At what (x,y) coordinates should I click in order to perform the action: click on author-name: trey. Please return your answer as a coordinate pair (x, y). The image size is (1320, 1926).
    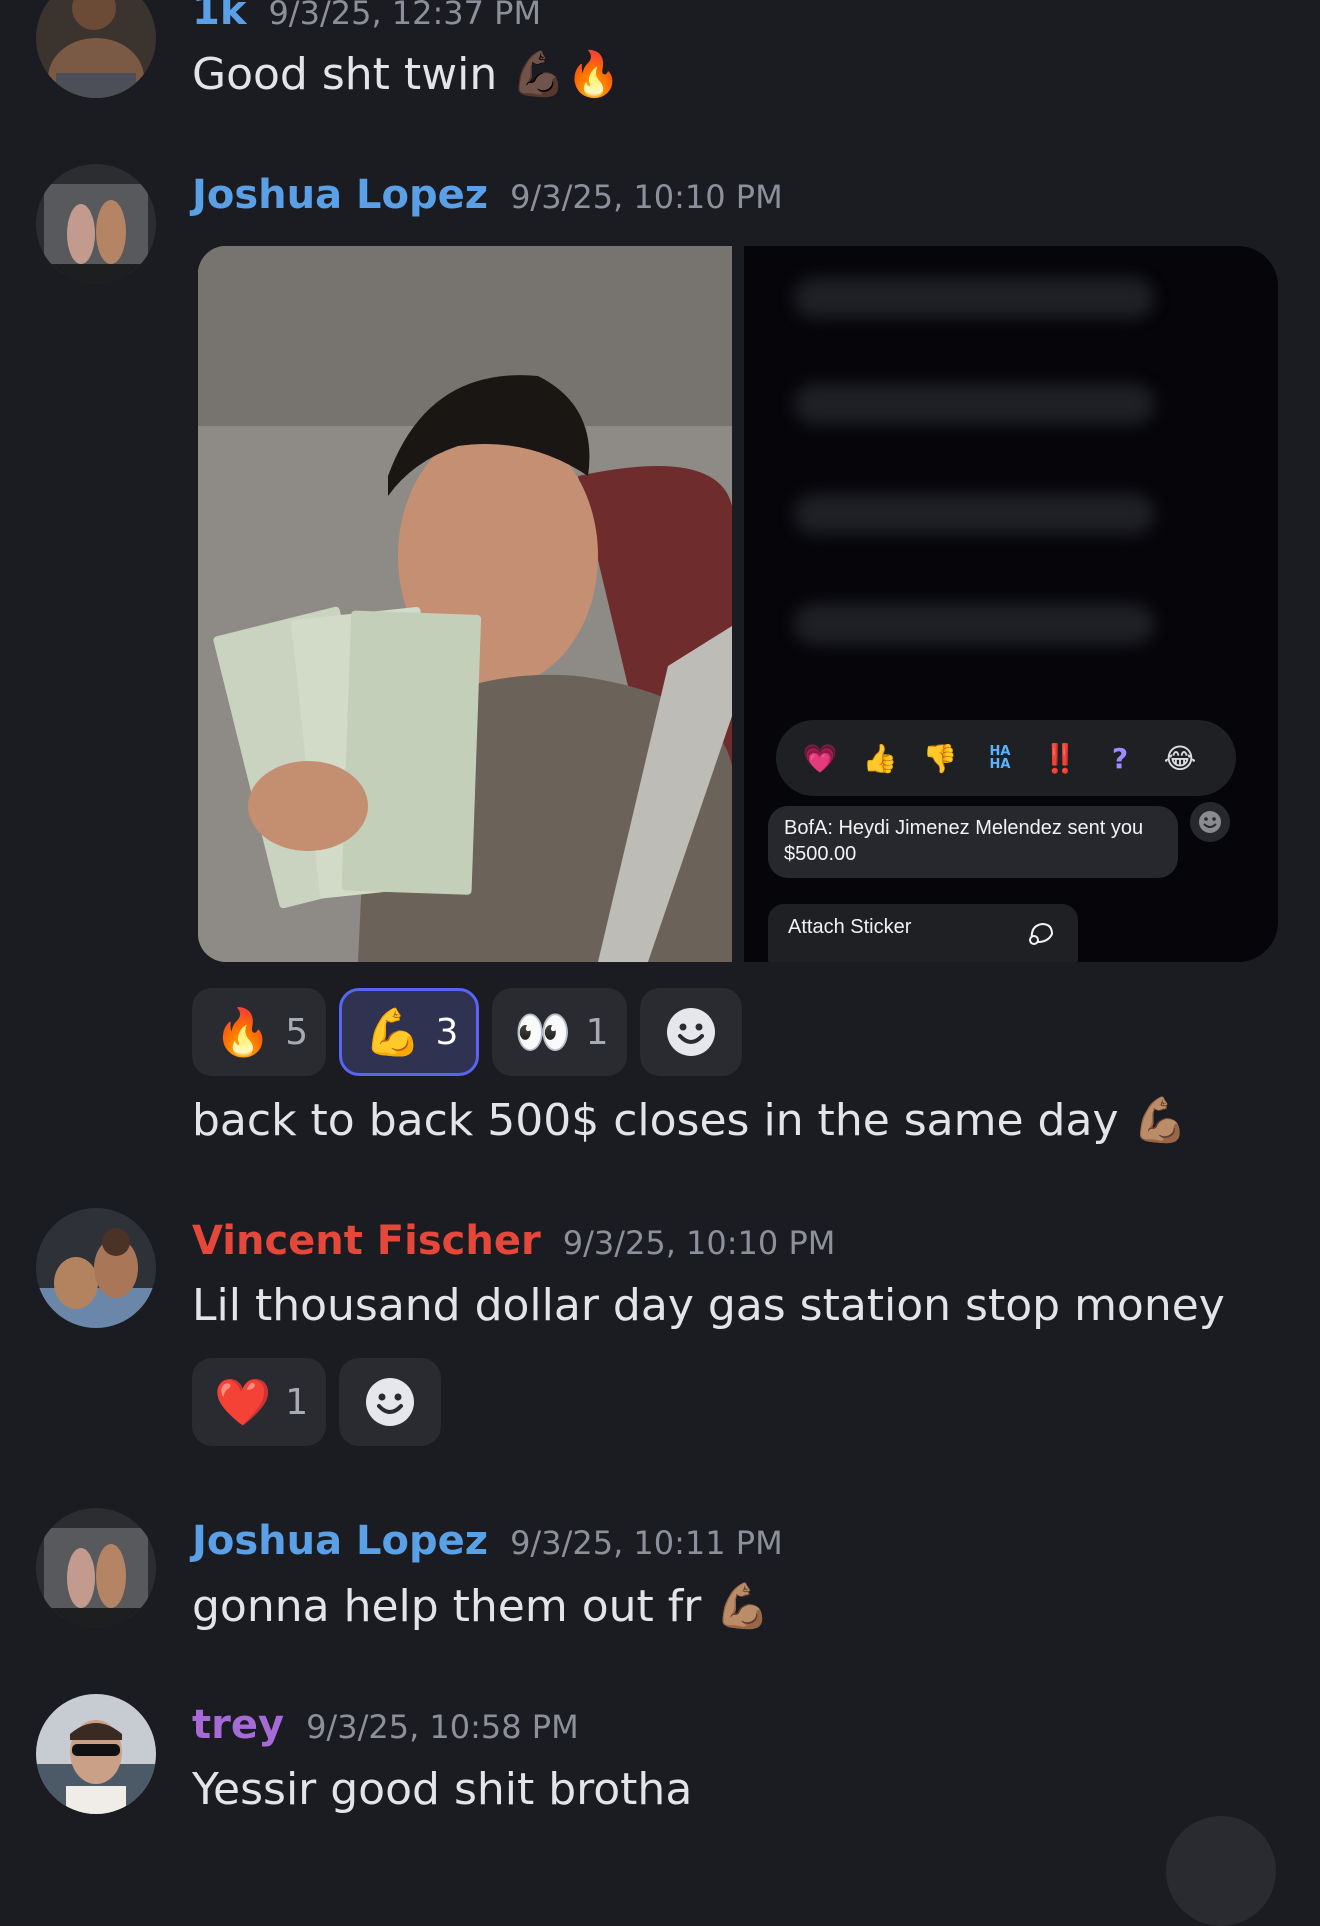
    Looking at the image, I should click on (238, 1725).